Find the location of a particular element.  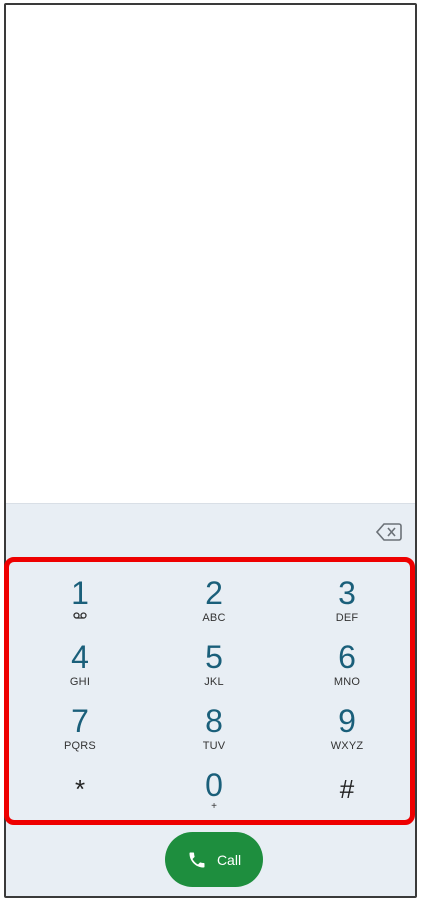

dialpad-key-2: 2 ABC is located at coordinates (214, 606).